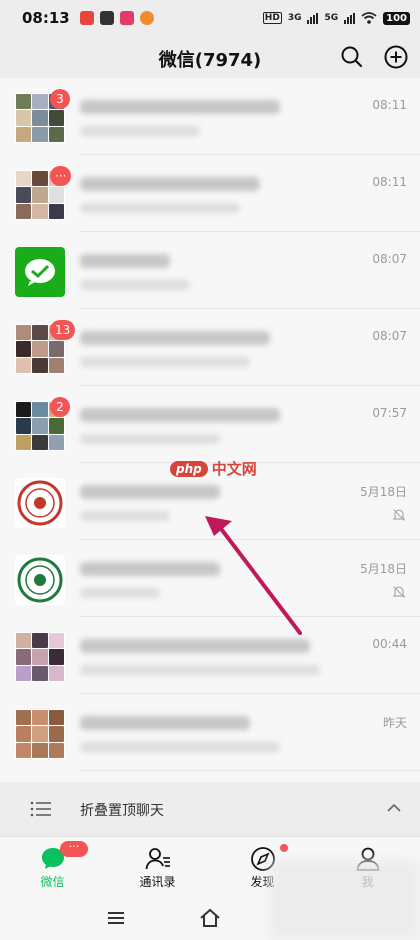  I want to click on watermark: php 中文网, so click(213, 468).